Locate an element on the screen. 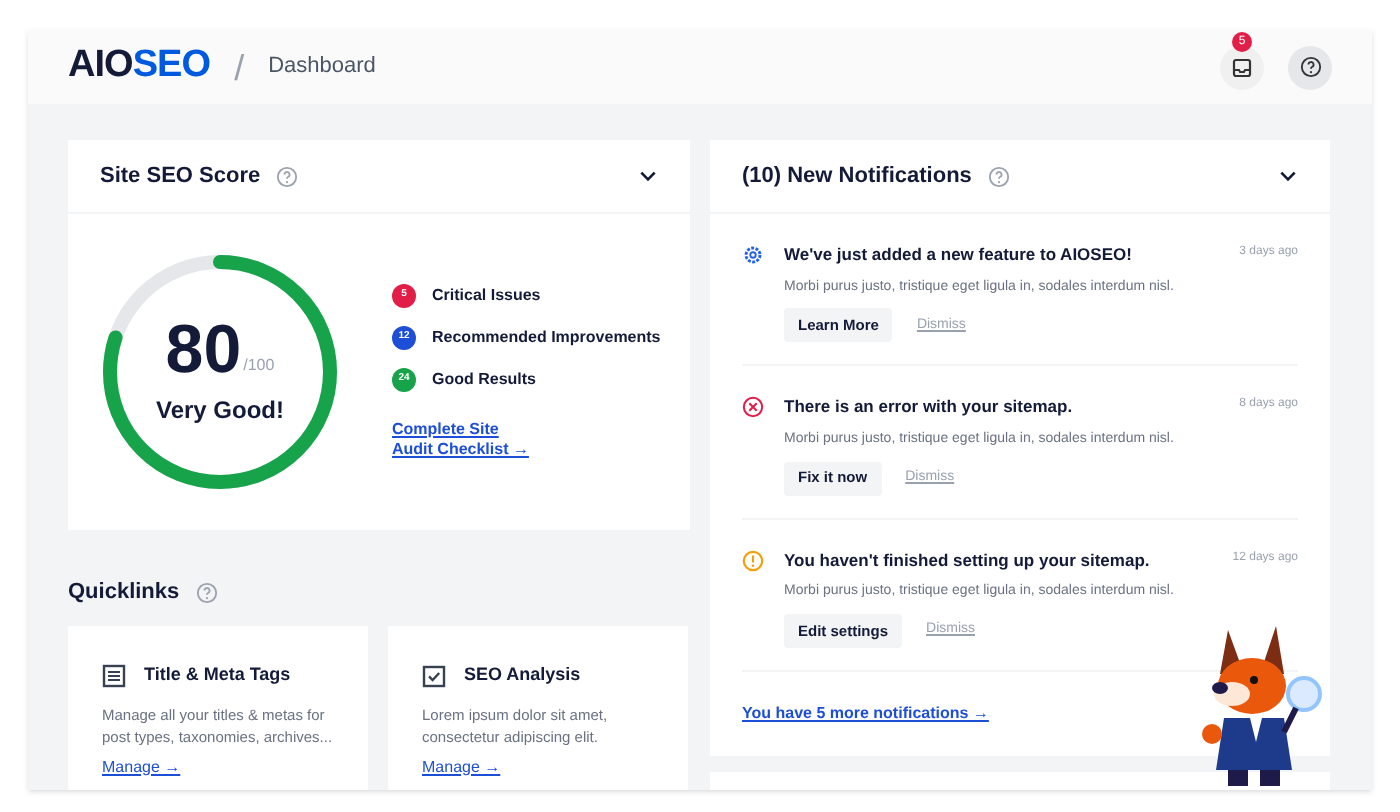  gear-icon is located at coordinates (753, 255).